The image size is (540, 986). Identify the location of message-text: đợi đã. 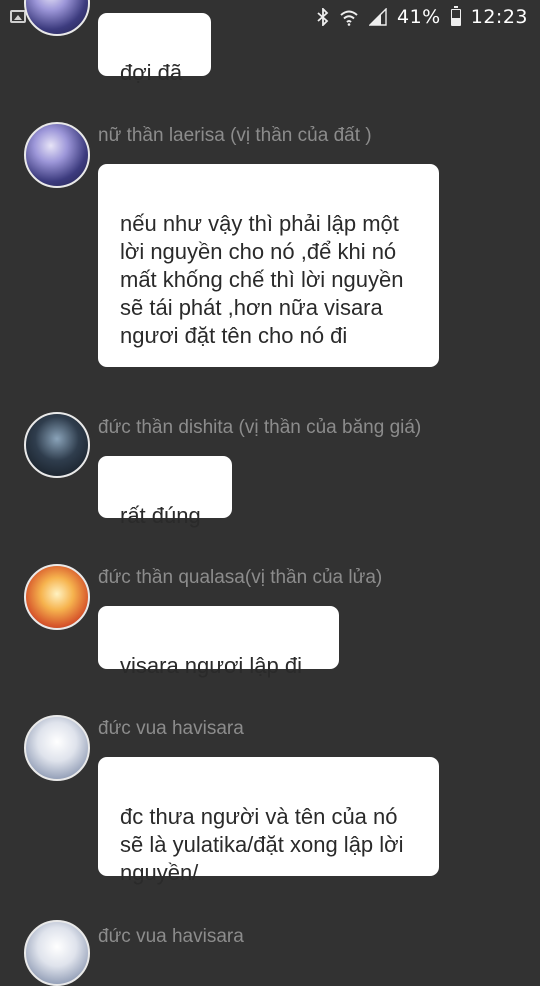
(151, 72).